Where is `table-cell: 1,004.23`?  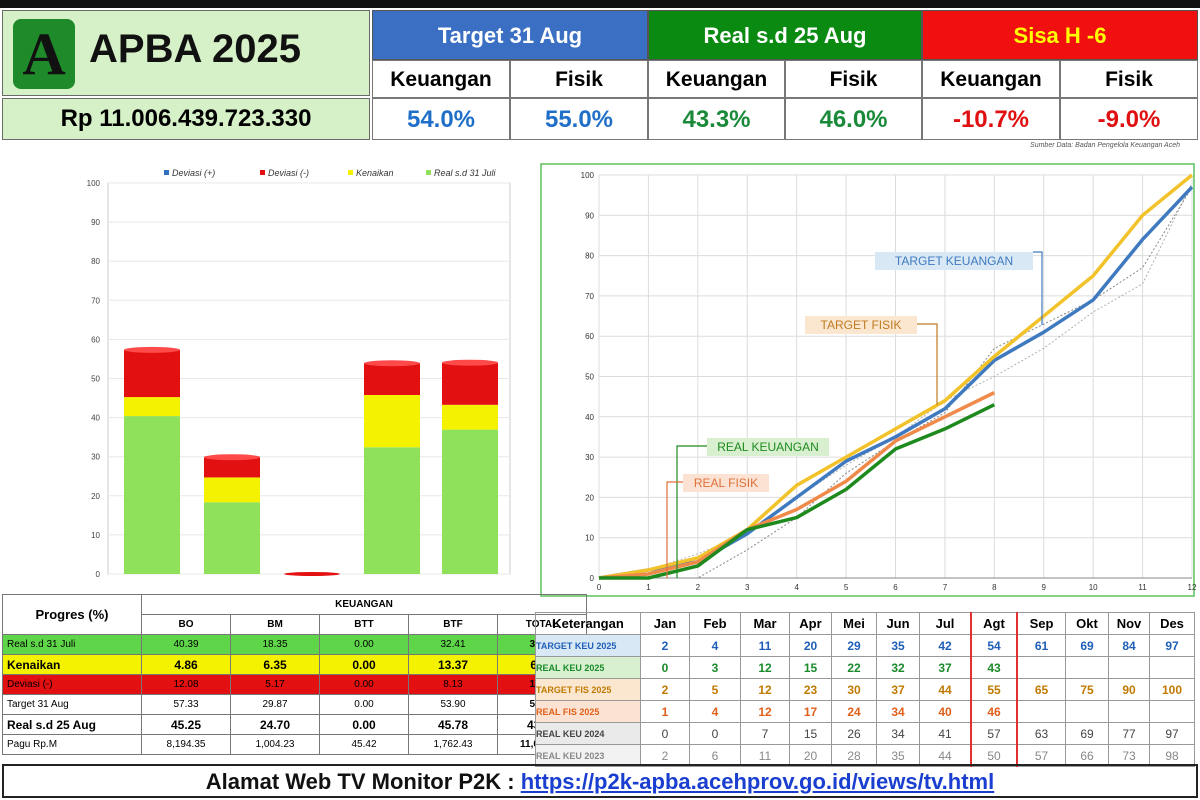 table-cell: 1,004.23 is located at coordinates (275, 744).